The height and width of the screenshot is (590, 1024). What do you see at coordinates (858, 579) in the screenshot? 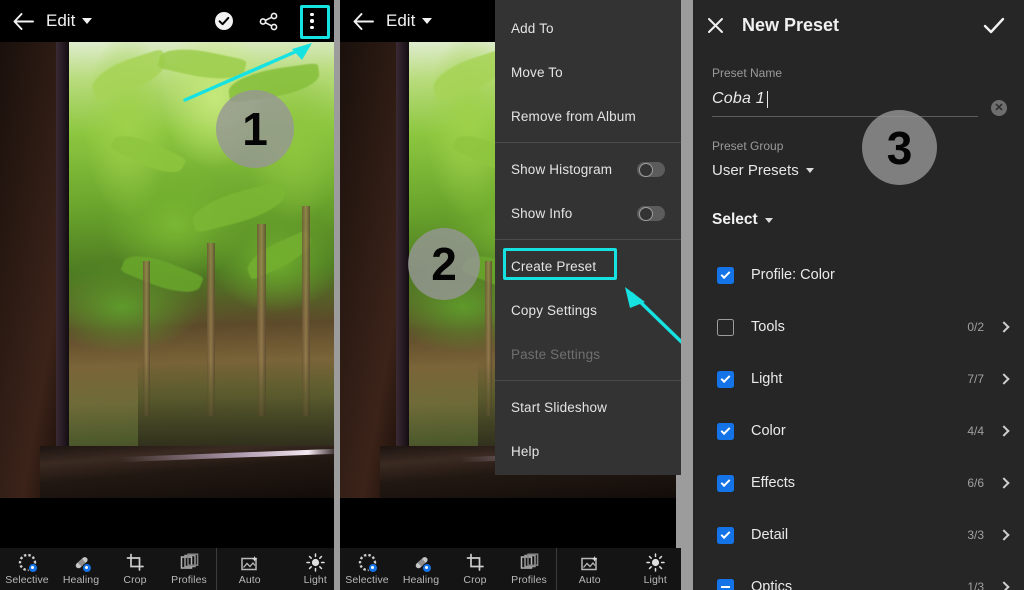
I see `preset-item-row: Optics 1/3` at bounding box center [858, 579].